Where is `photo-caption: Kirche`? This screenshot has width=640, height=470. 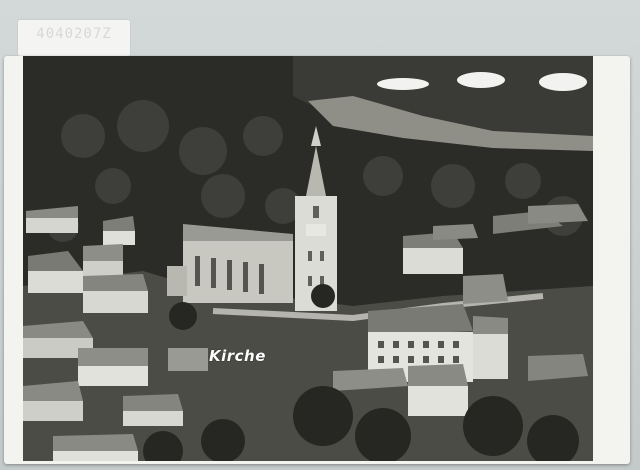
photo-caption: Kirche is located at coordinates (237, 356).